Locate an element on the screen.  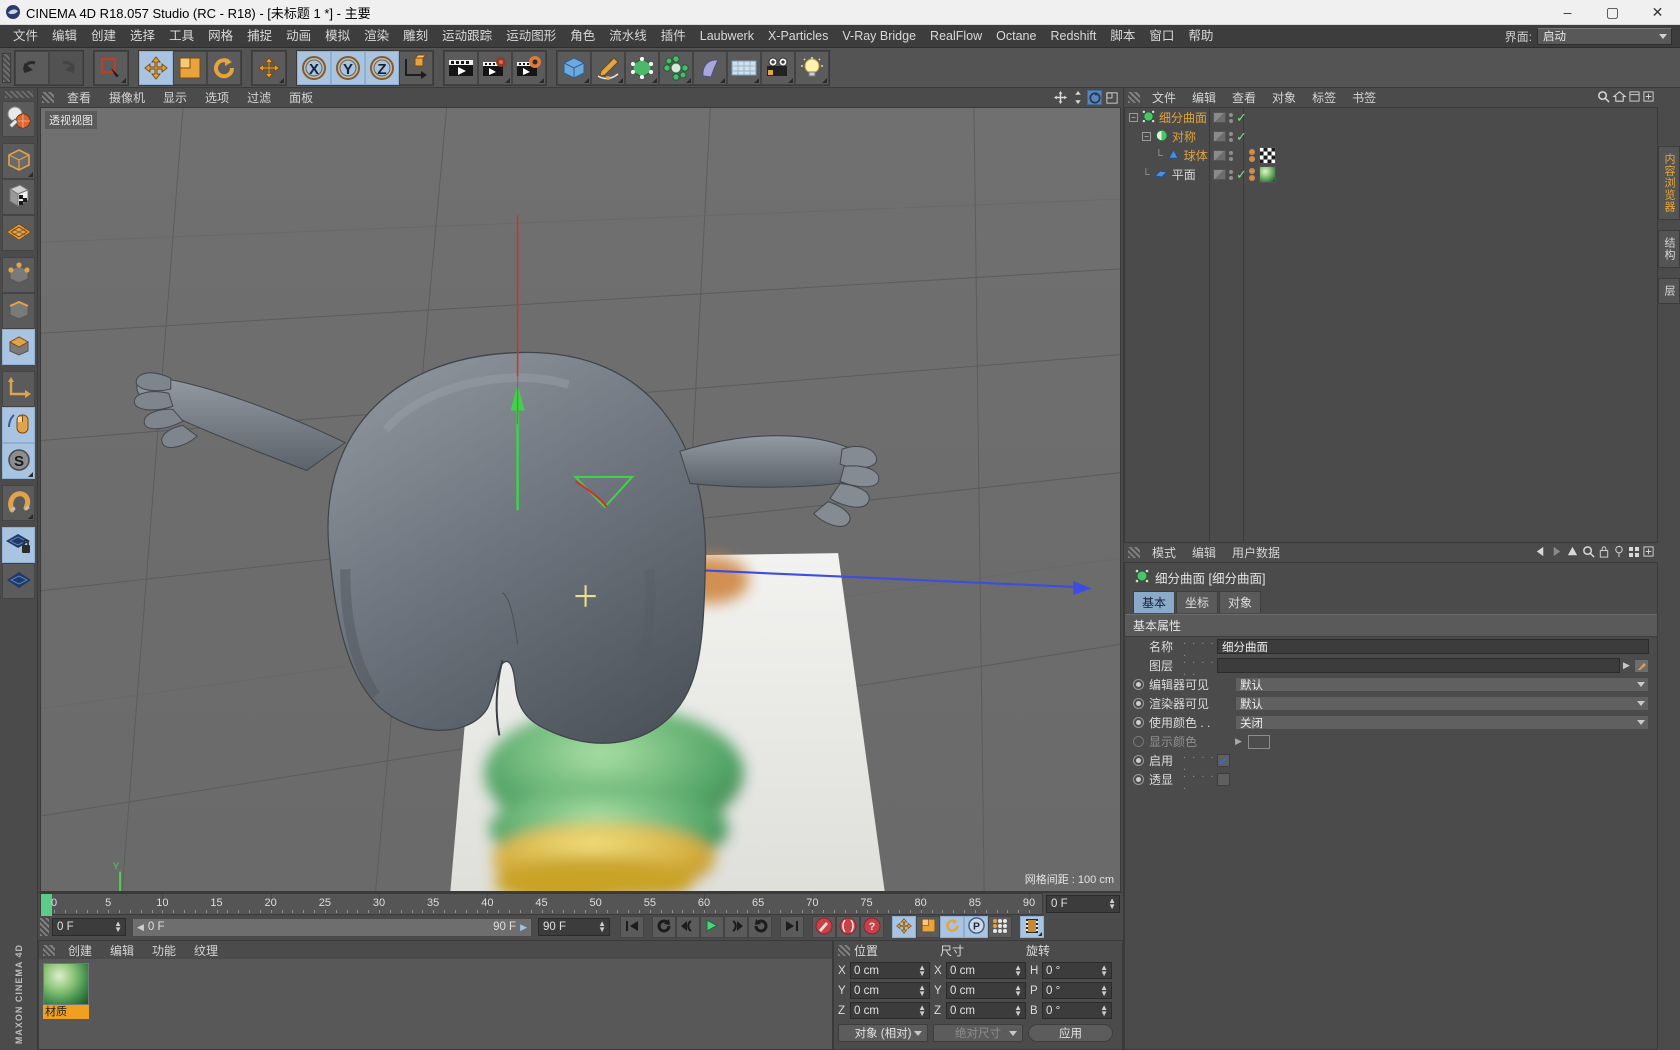
menu-item-tools: 工具 is located at coordinates (181, 36).